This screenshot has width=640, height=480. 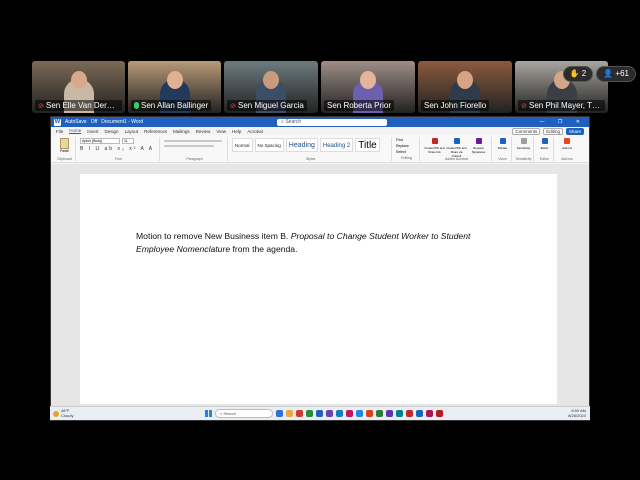 What do you see at coordinates (368, 87) in the screenshot?
I see `participant-tile: Sen Roberta Prior` at bounding box center [368, 87].